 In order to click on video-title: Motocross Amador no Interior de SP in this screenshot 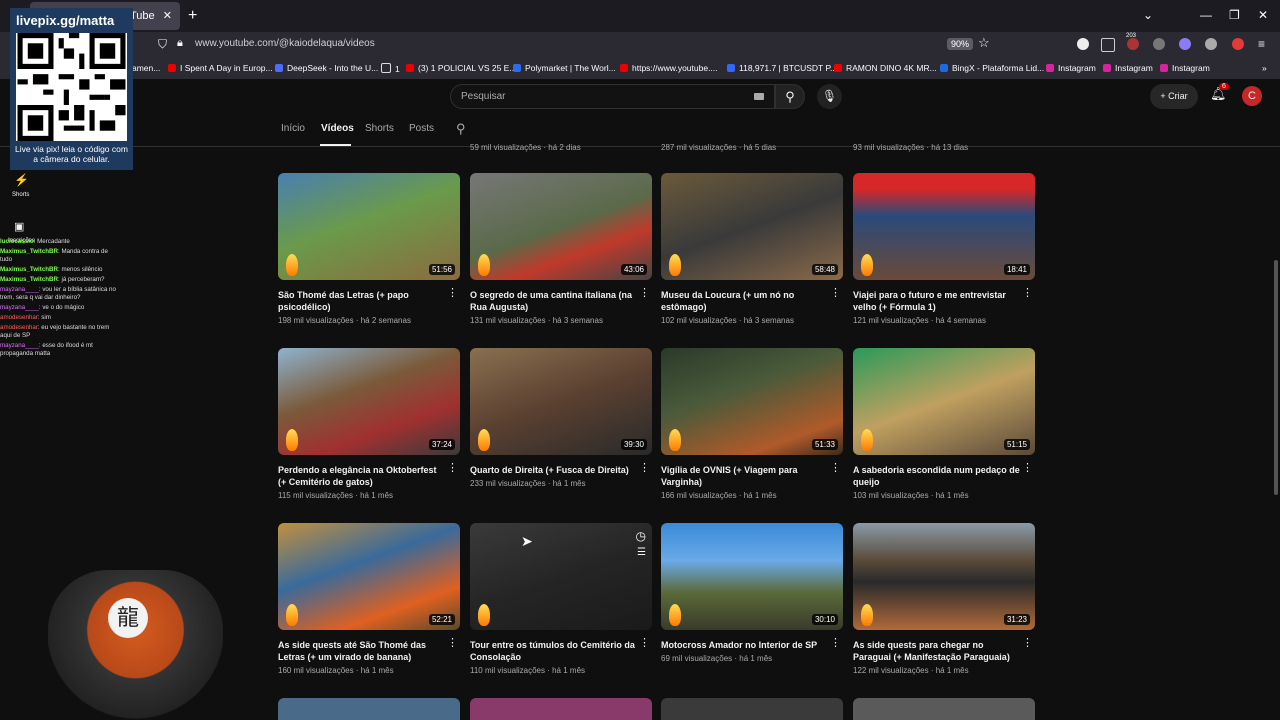, I will do `click(745, 645)`.